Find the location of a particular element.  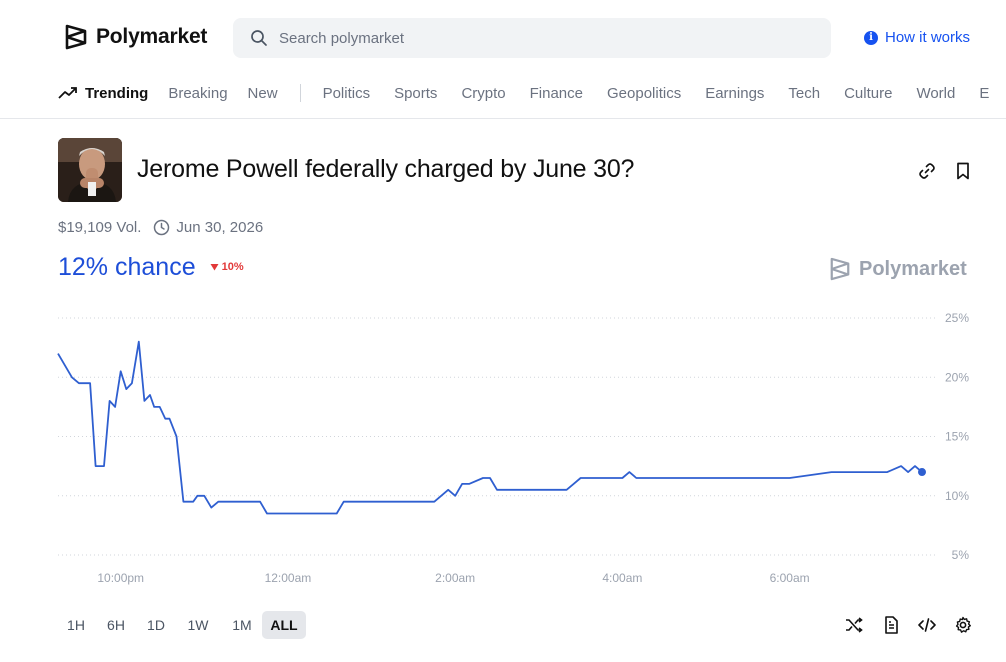

y-tick-label: 10% is located at coordinates (957, 496).